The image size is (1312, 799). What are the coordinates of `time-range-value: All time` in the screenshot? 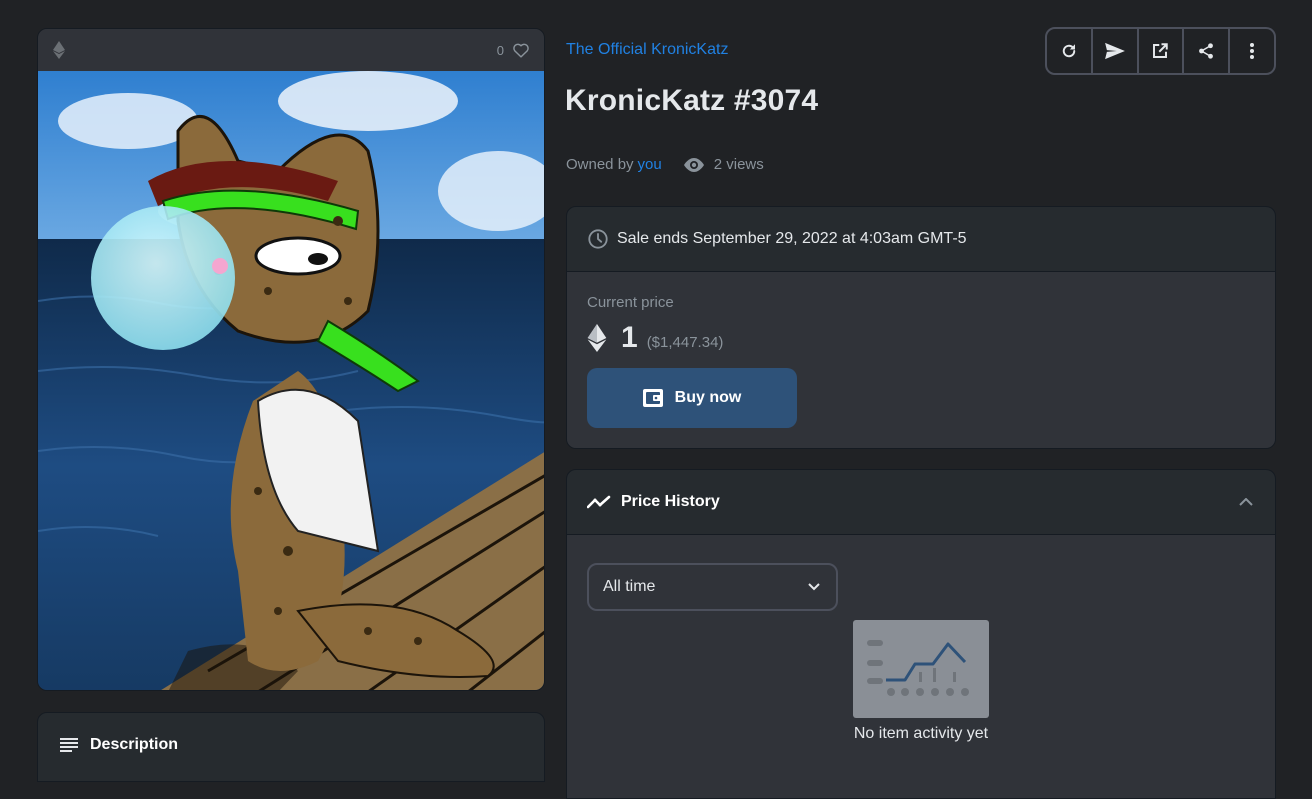 It's located at (629, 586).